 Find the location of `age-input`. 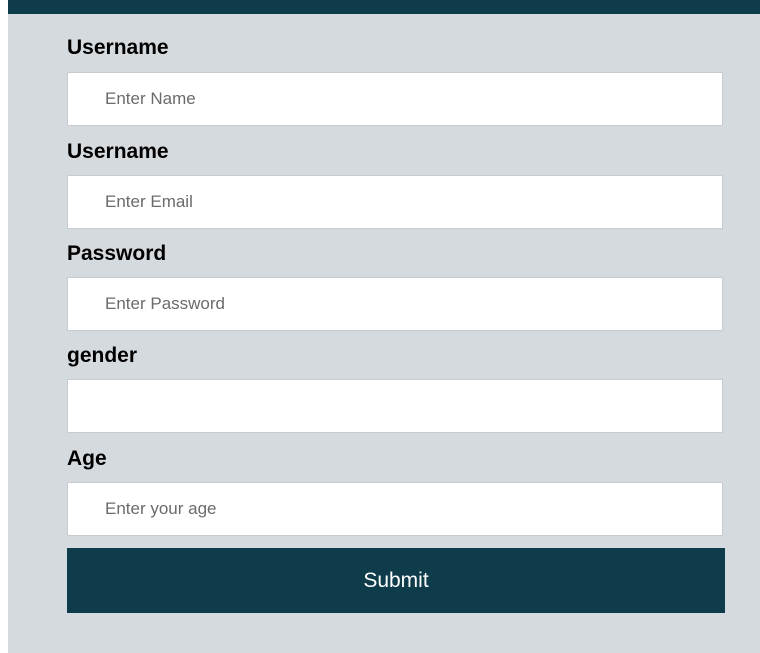

age-input is located at coordinates (395, 509).